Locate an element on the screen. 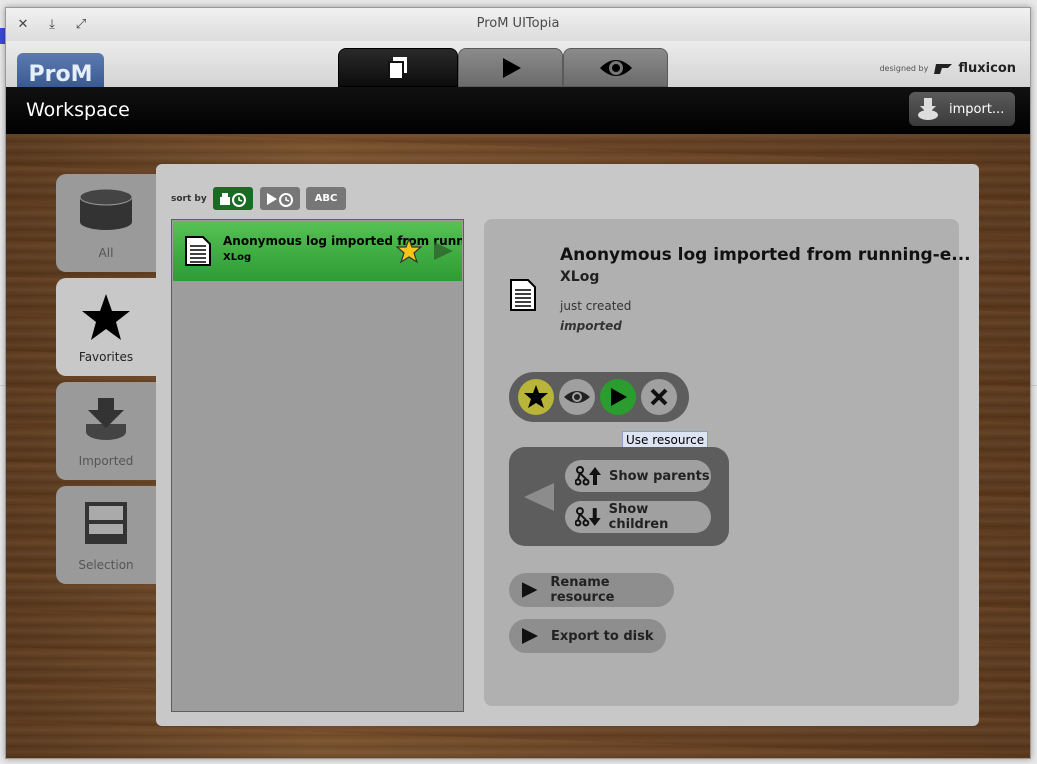  lineage-panel: Show parents Show children is located at coordinates (619, 496).